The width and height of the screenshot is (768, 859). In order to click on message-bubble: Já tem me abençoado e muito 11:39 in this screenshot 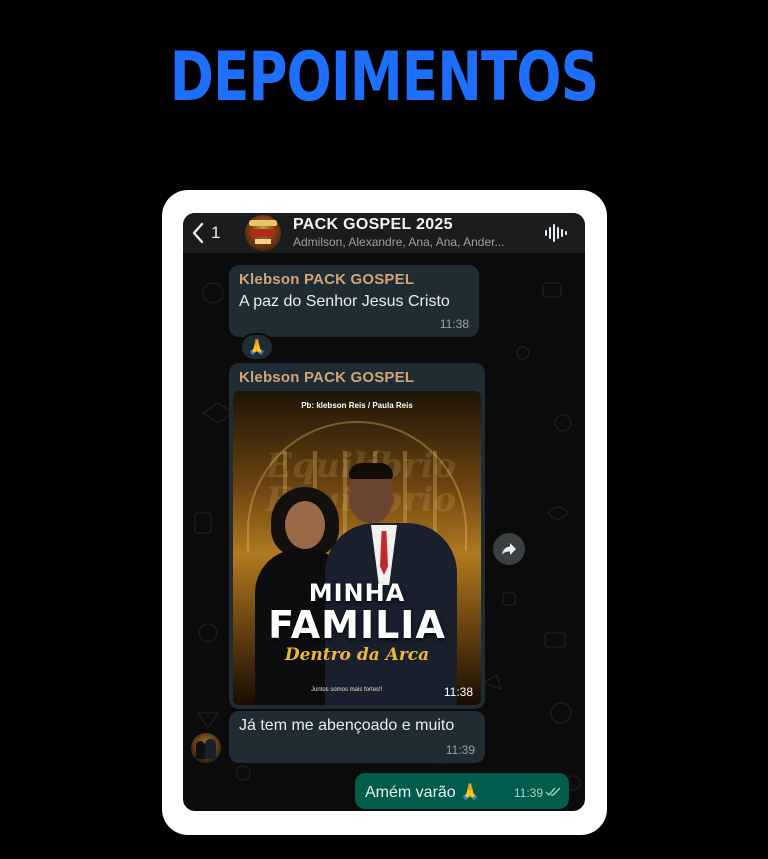, I will do `click(357, 737)`.